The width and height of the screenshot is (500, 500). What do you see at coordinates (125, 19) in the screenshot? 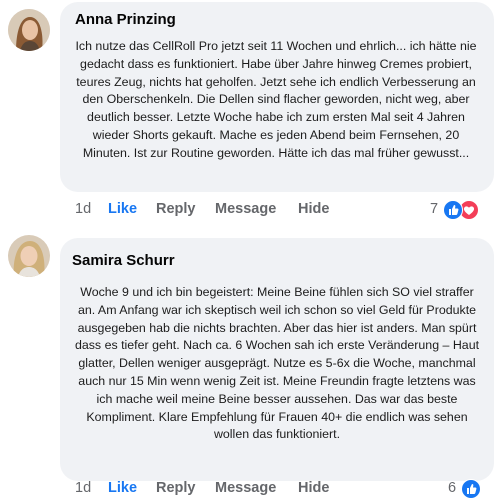
I see `comment-author: Anna Prinzing` at bounding box center [125, 19].